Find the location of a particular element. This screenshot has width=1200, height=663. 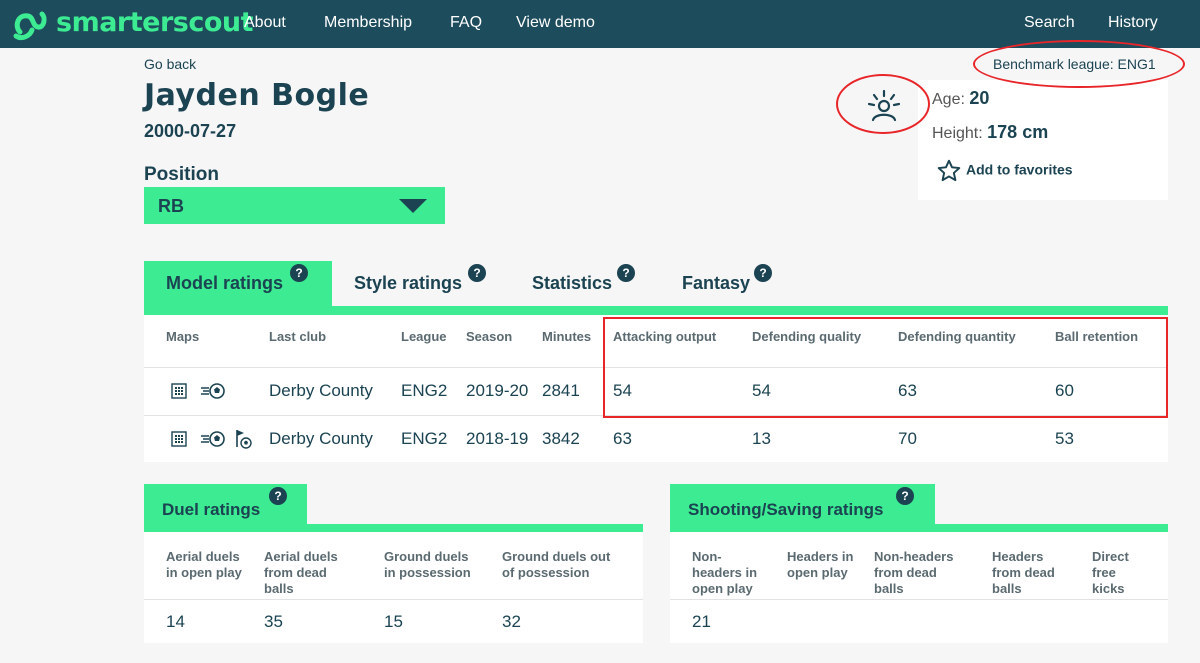

cell-defending-quantity: 70 is located at coordinates (907, 438).